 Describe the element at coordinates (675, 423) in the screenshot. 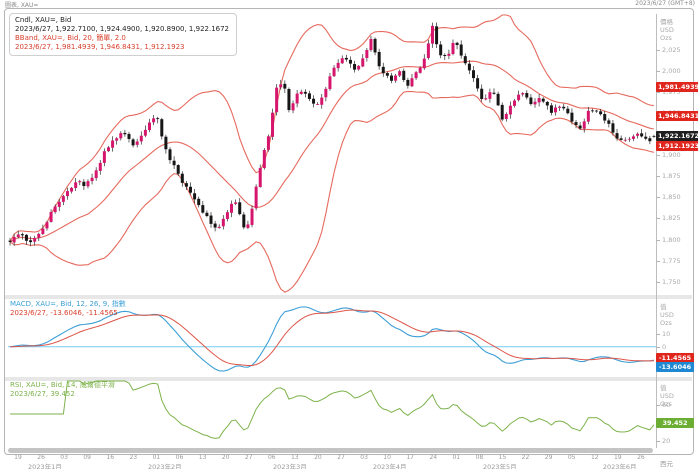

I see `price-badge: 39.452` at that location.